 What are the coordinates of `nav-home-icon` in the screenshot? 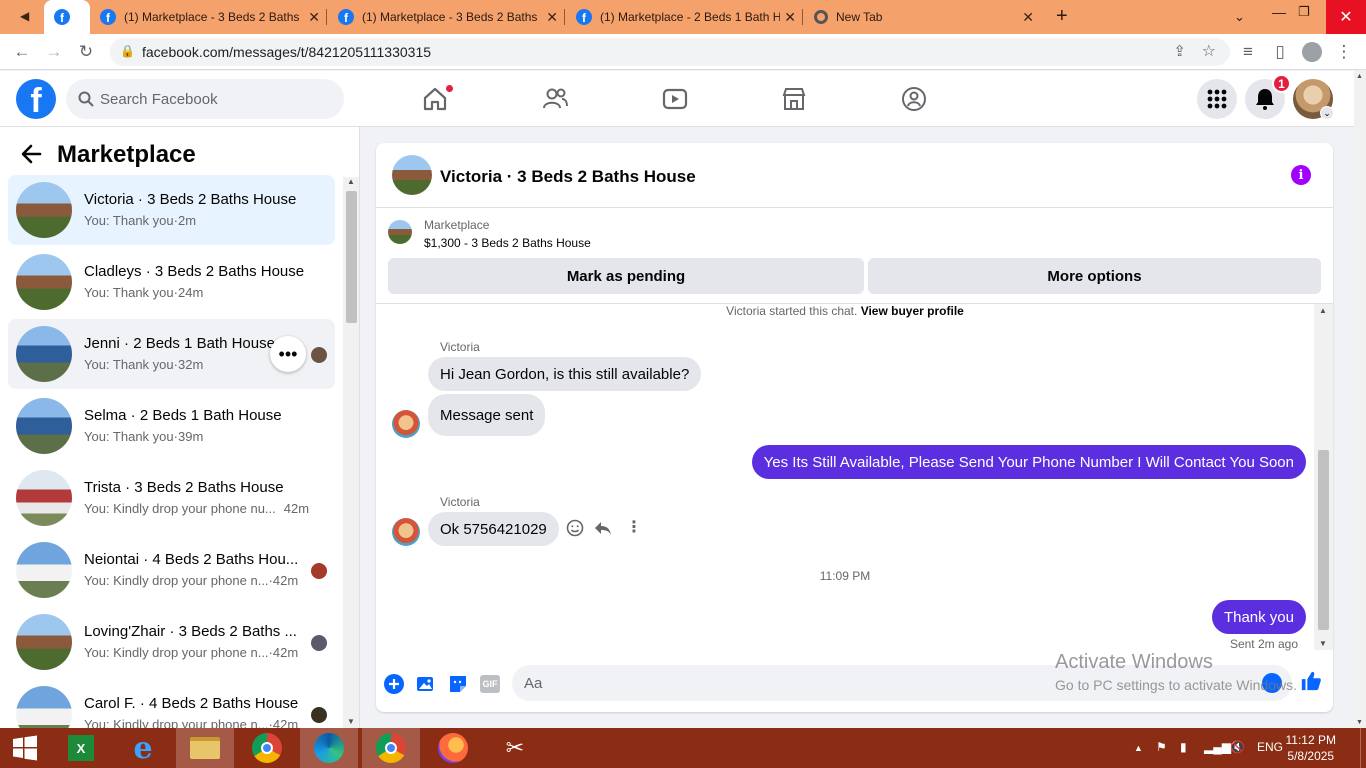 It's located at (436, 99).